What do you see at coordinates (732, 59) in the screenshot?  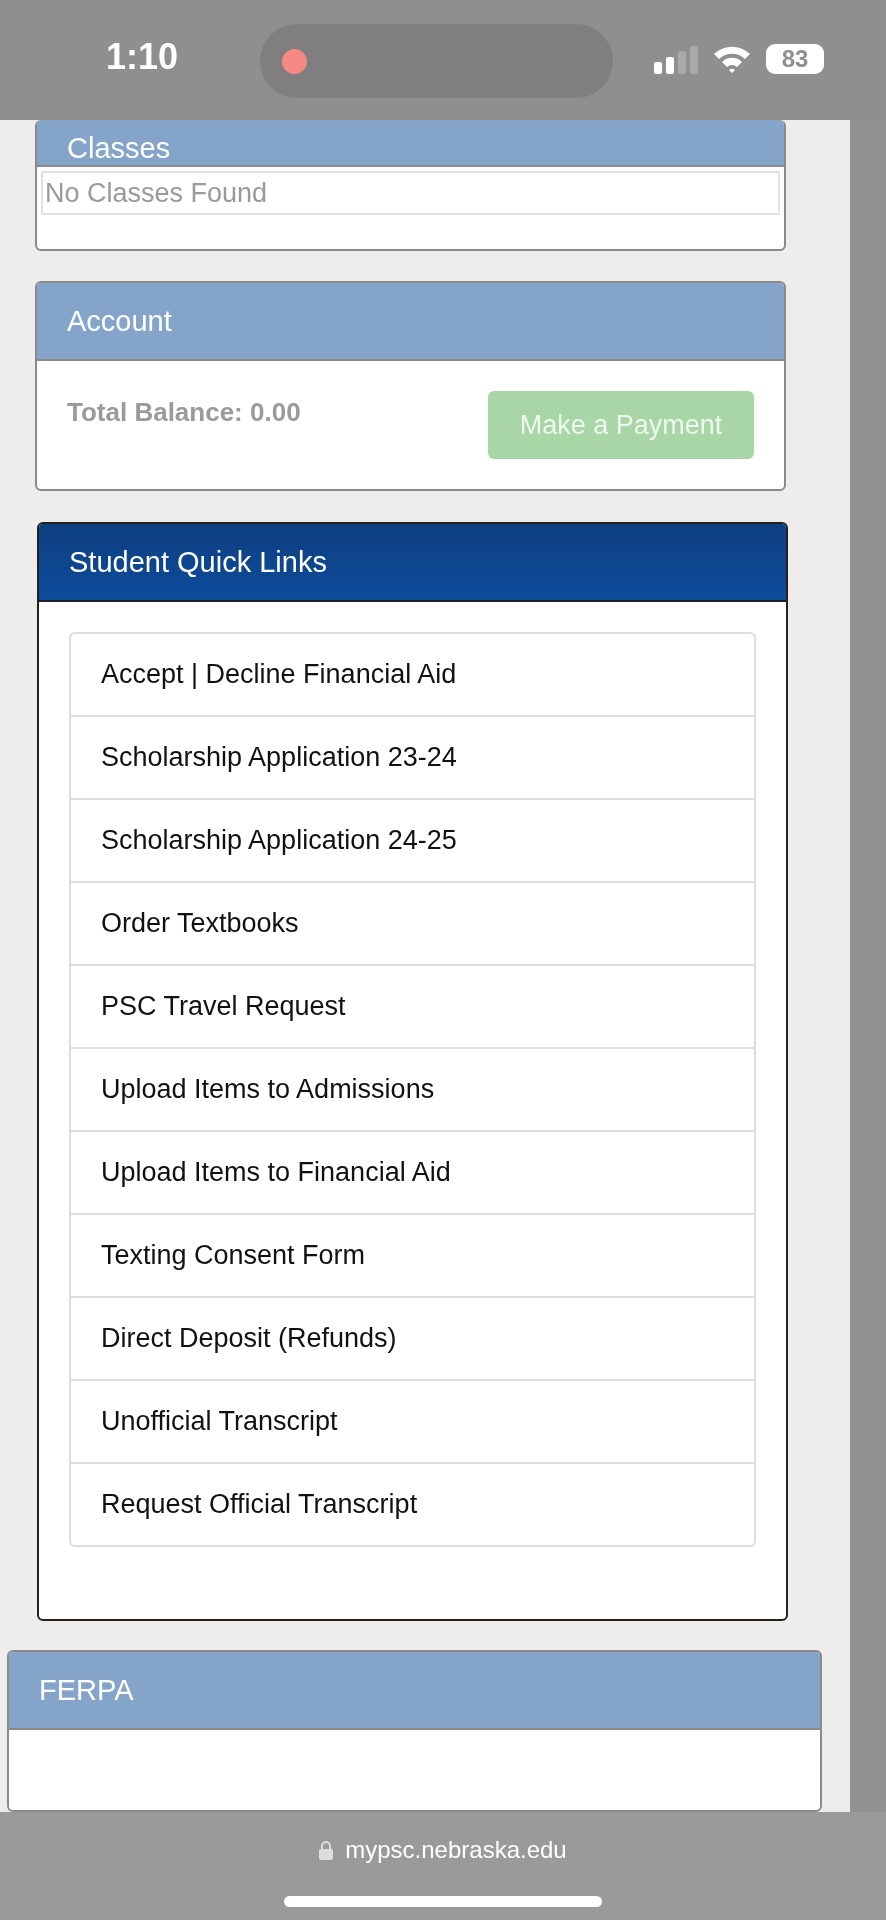 I see `wifi-icon` at bounding box center [732, 59].